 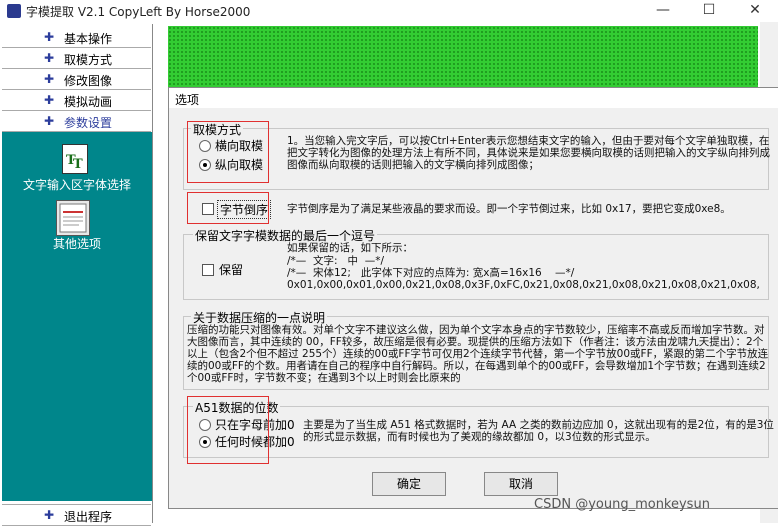 What do you see at coordinates (228, 430) in the screenshot?
I see `highlight-a51` at bounding box center [228, 430].